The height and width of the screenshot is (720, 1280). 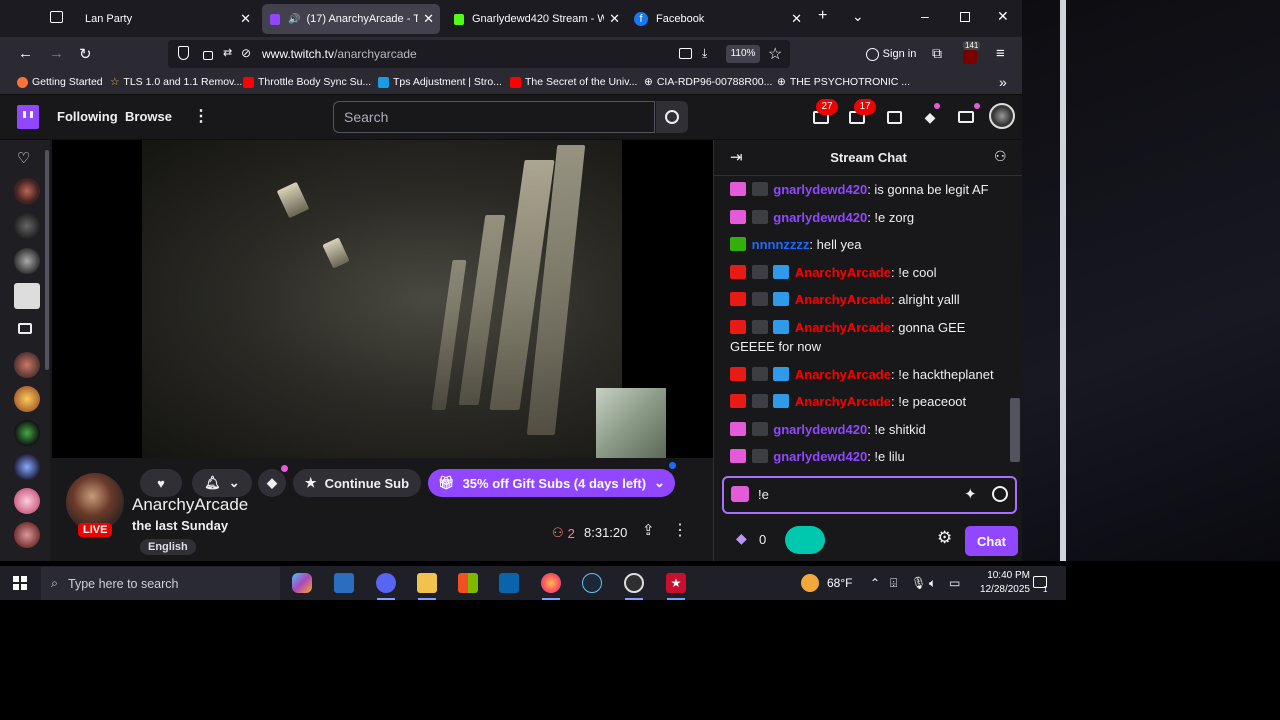 What do you see at coordinates (168, 547) in the screenshot?
I see `language-tag: English` at bounding box center [168, 547].